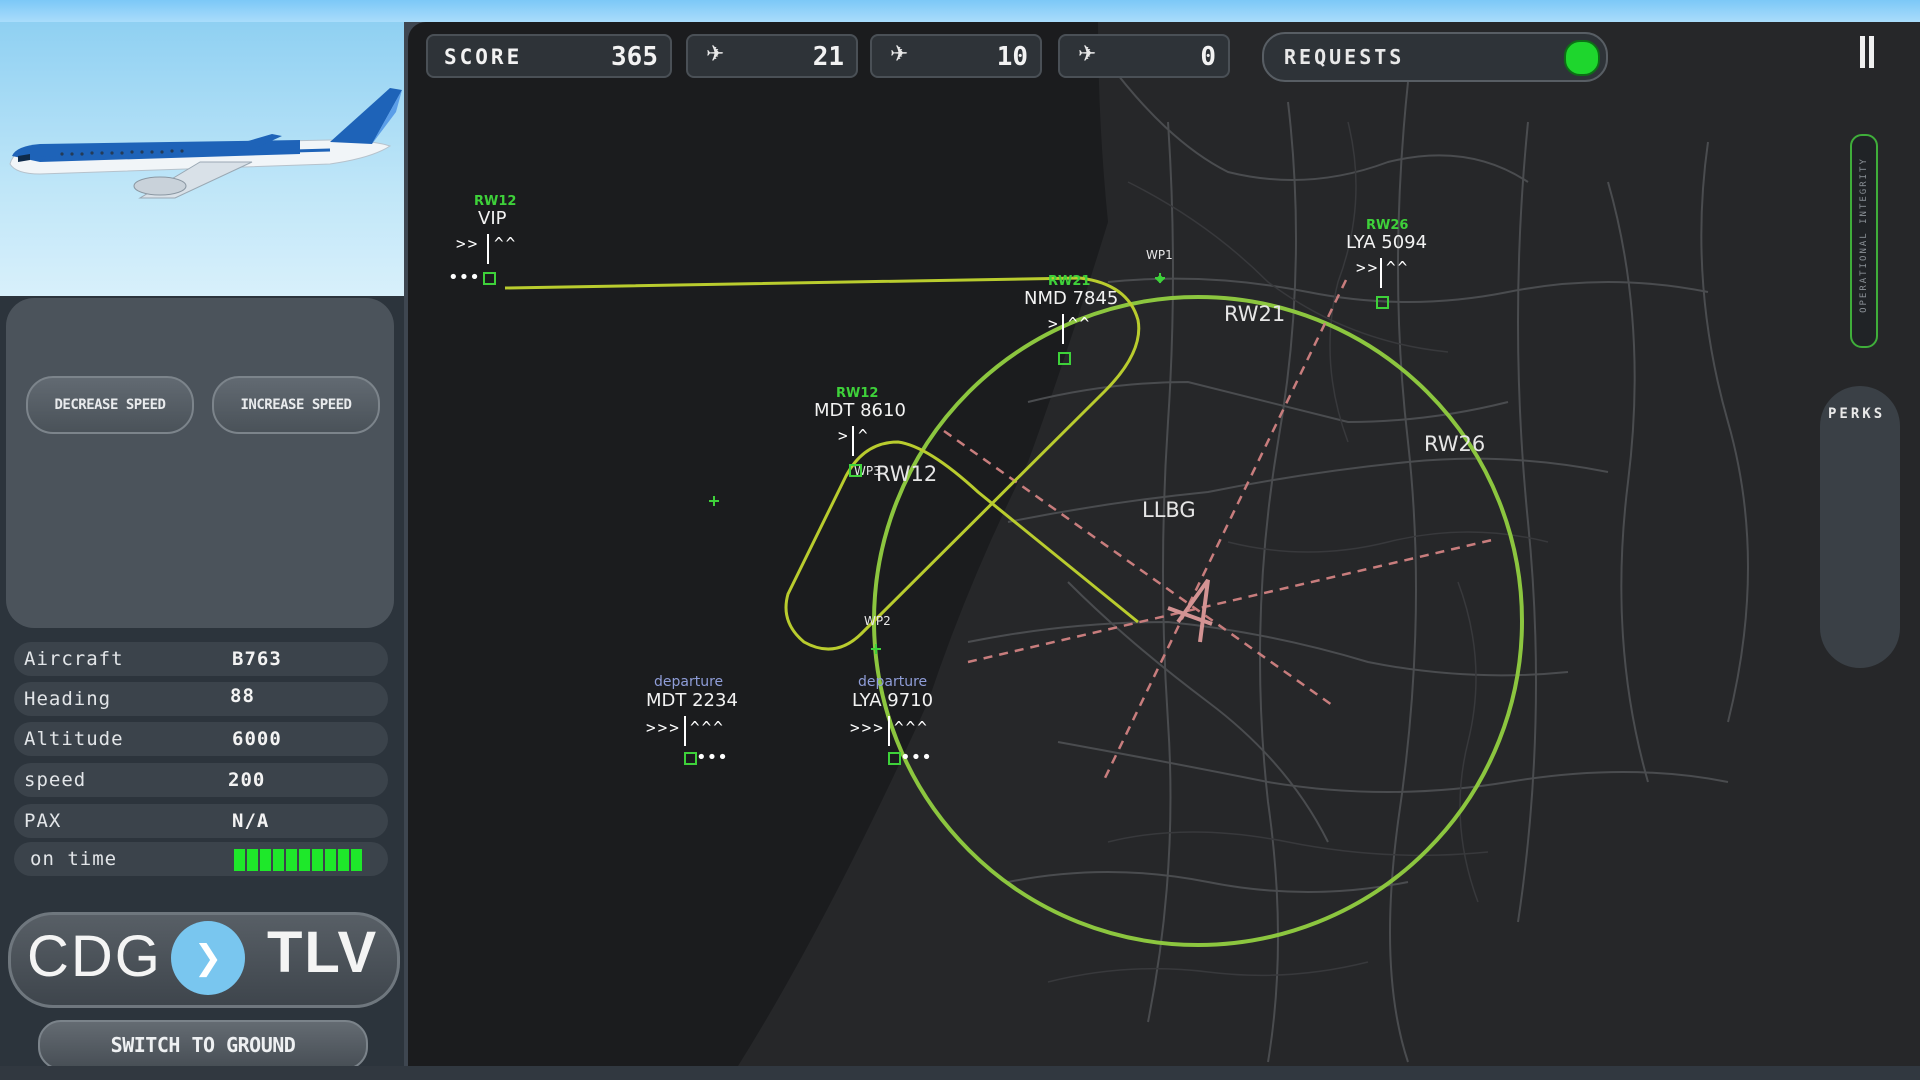  I want to click on aircraft-preview, so click(202, 159).